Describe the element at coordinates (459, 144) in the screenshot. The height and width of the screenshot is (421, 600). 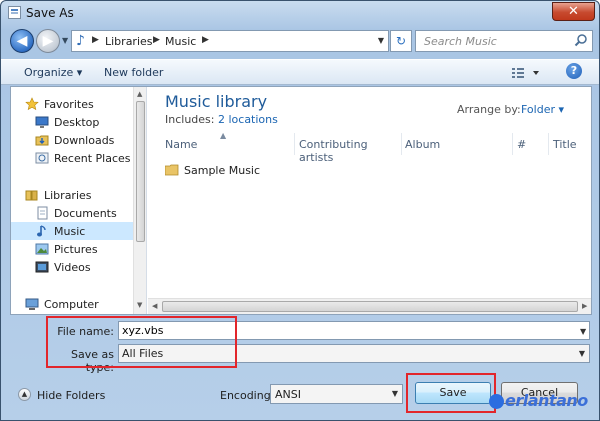
I see `column-header-album: Album` at that location.